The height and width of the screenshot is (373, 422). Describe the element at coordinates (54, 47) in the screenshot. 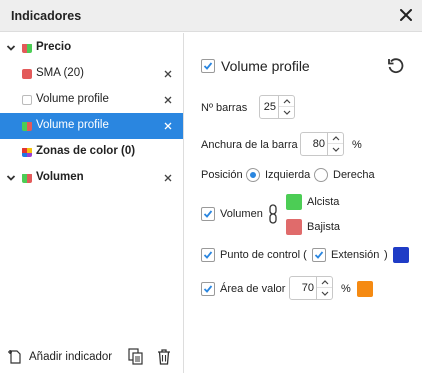

I see `tree-label: Precio` at that location.